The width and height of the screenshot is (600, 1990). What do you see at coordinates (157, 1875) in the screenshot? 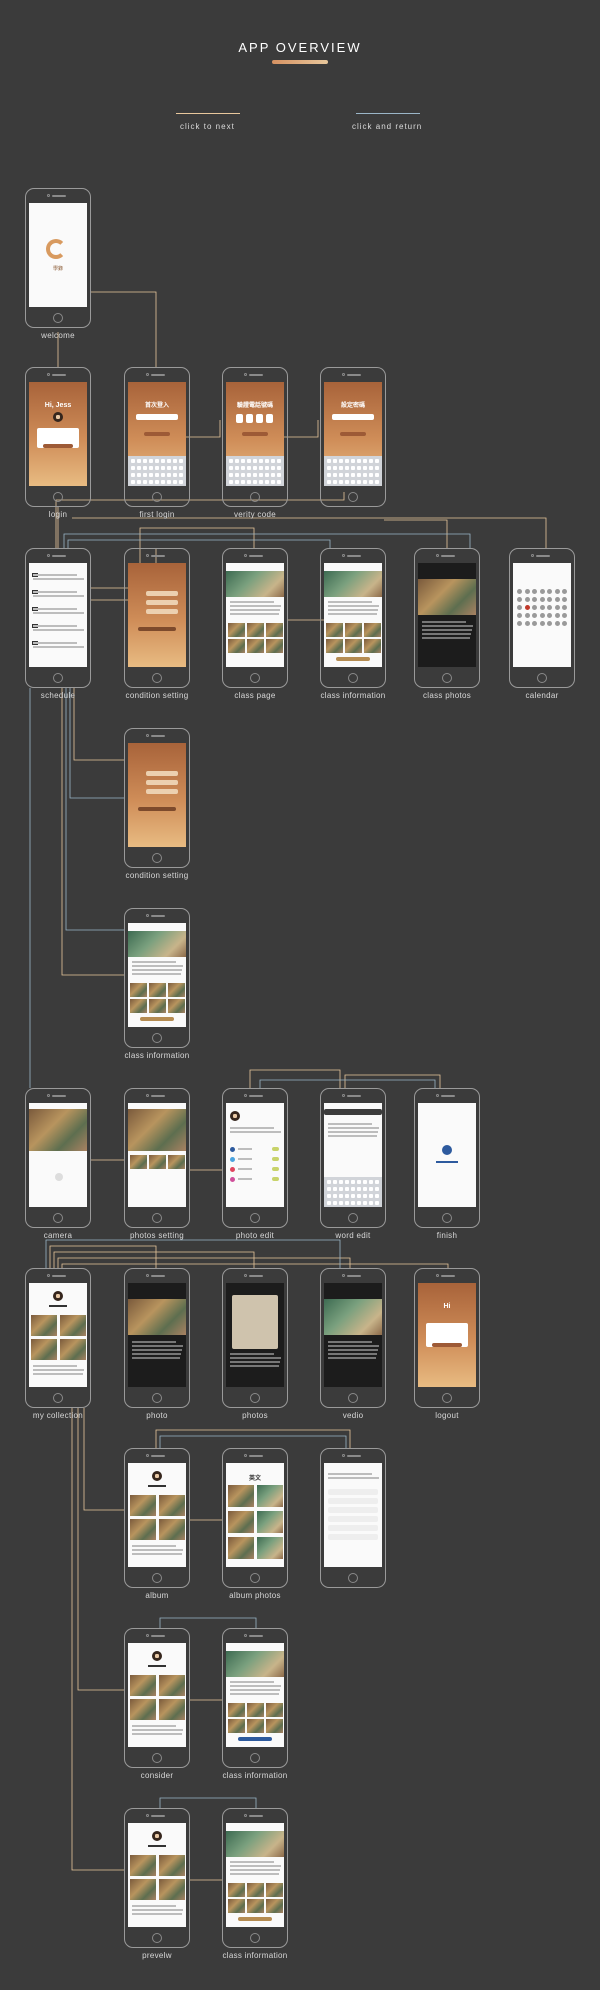
I see `screen-prevelw` at bounding box center [157, 1875].